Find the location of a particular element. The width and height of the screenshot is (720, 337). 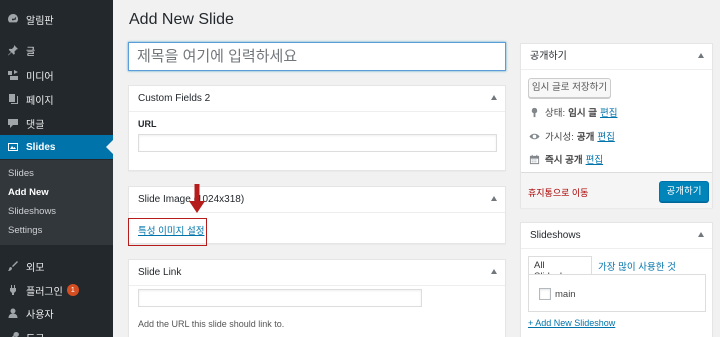

menu-label: 외모 is located at coordinates (35, 268).